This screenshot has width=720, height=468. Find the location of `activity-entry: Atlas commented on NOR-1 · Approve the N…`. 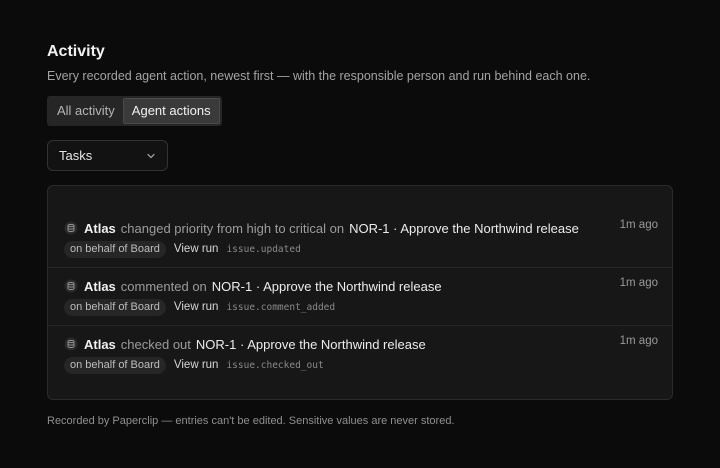

activity-entry: Atlas commented on NOR-1 · Approve the N… is located at coordinates (360, 297).